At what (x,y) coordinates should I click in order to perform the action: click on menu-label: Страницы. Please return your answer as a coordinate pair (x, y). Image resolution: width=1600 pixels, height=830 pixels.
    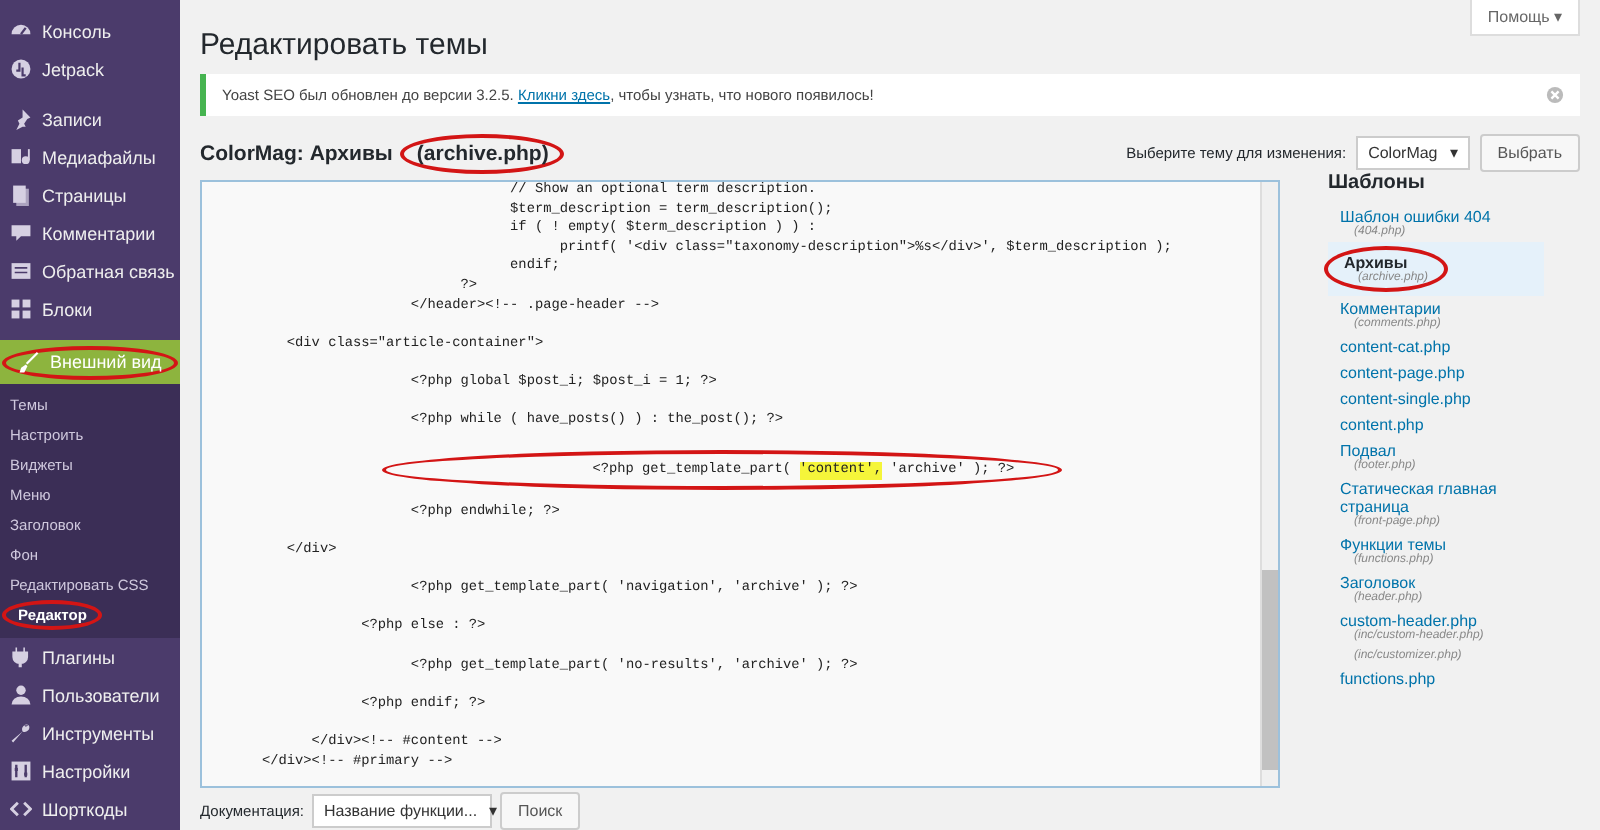
    Looking at the image, I should click on (84, 195).